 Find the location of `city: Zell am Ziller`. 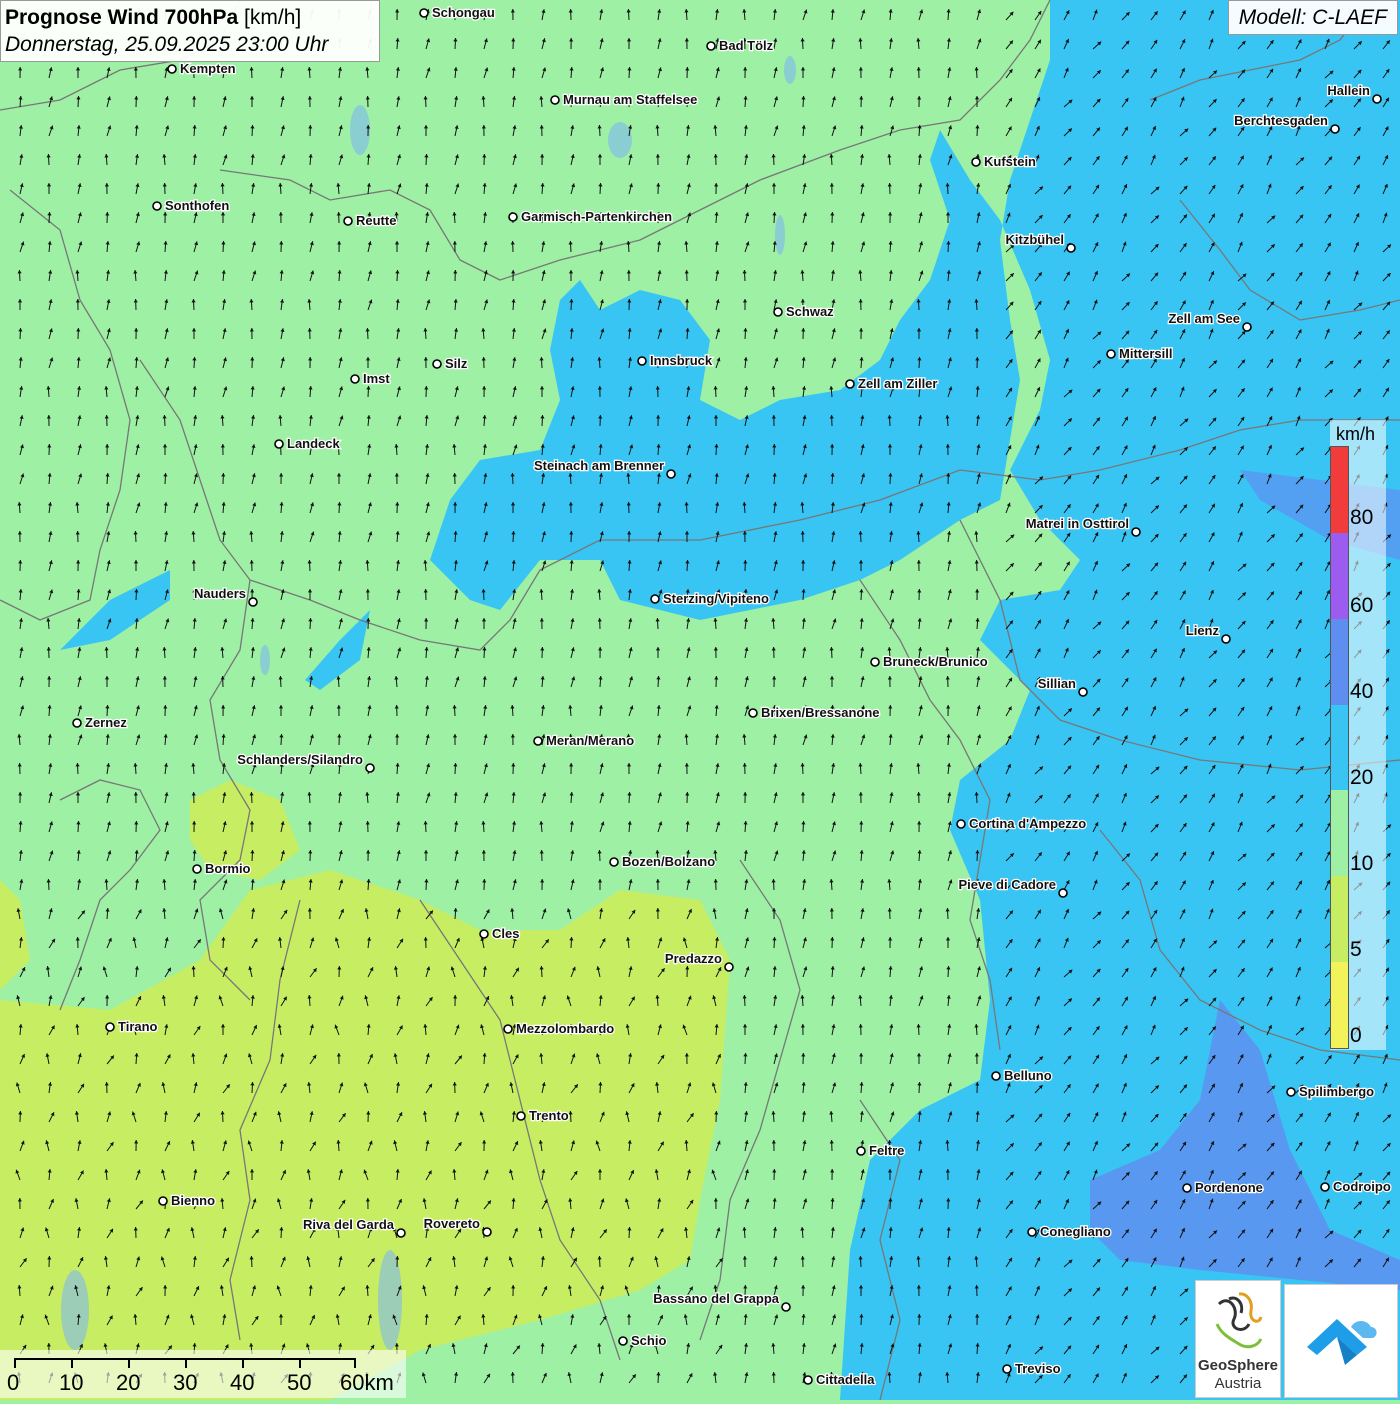

city: Zell am Ziller is located at coordinates (891, 383).